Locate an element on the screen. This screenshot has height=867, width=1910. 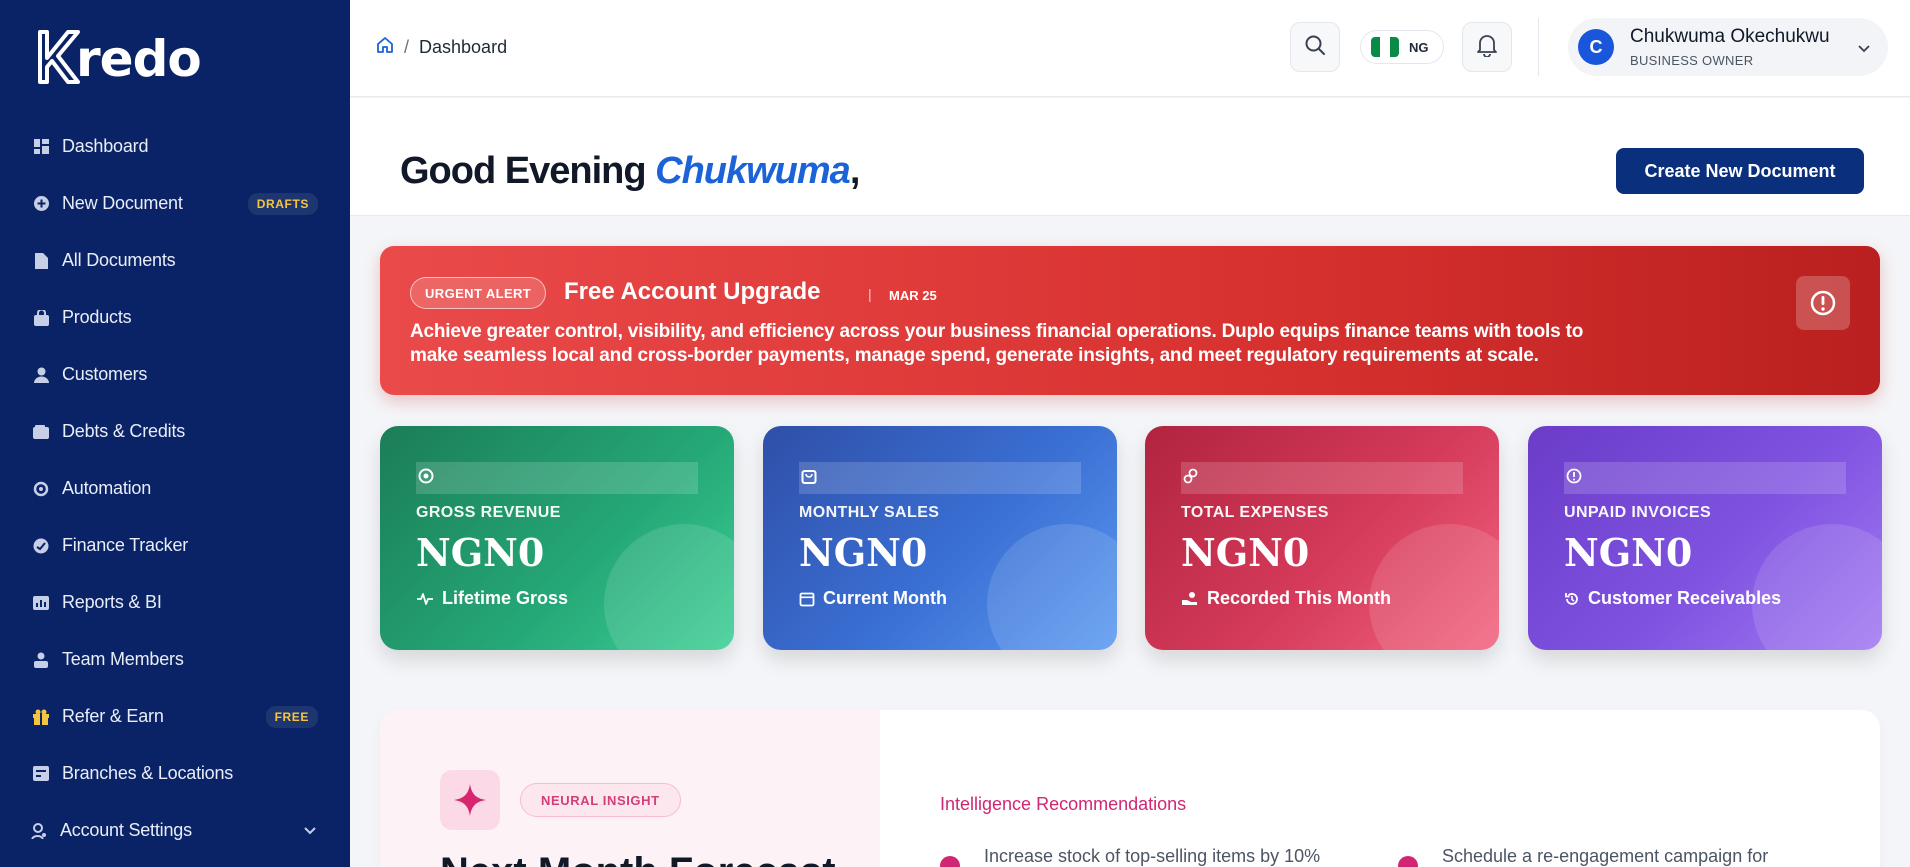
stat-subtitle: Lifetime Gross is located at coordinates (492, 598).